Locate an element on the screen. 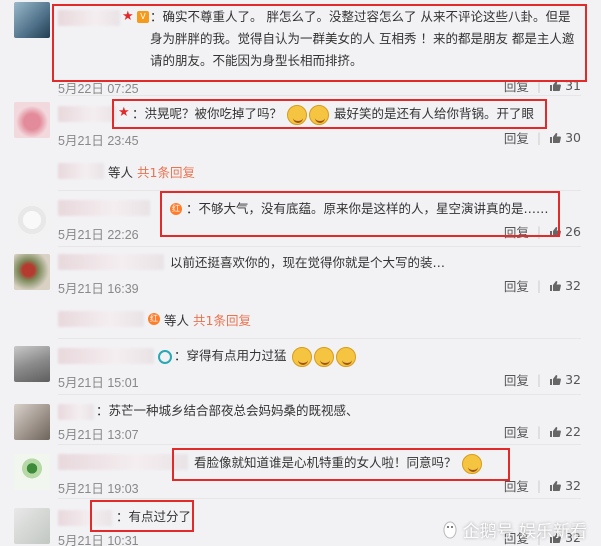 The width and height of the screenshot is (601, 546). like-button: 26 is located at coordinates (565, 231).